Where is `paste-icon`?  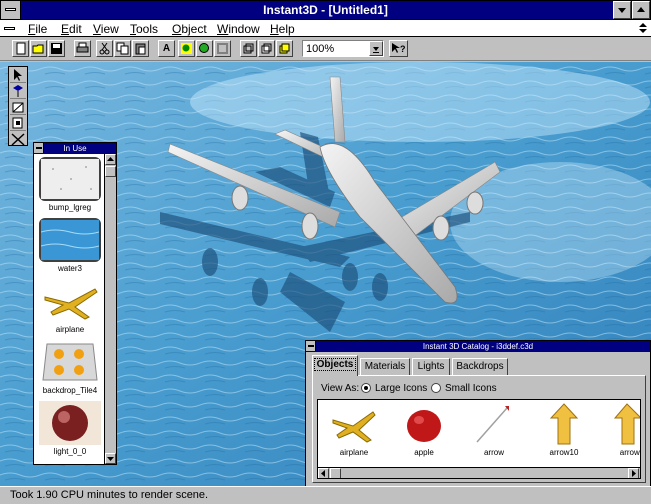
paste-icon is located at coordinates (140, 48).